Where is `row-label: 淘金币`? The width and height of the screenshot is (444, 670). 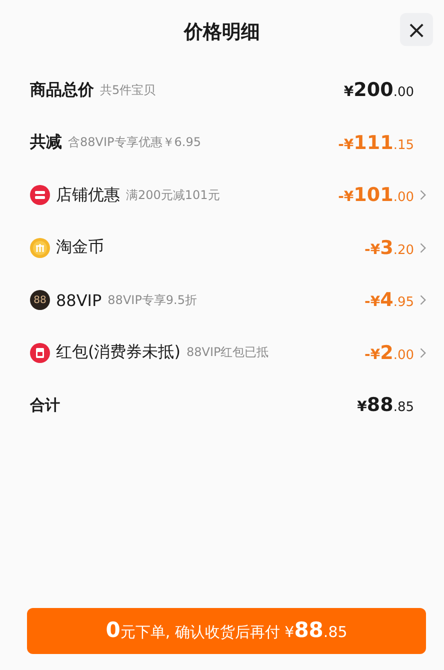 row-label: 淘金币 is located at coordinates (80, 247).